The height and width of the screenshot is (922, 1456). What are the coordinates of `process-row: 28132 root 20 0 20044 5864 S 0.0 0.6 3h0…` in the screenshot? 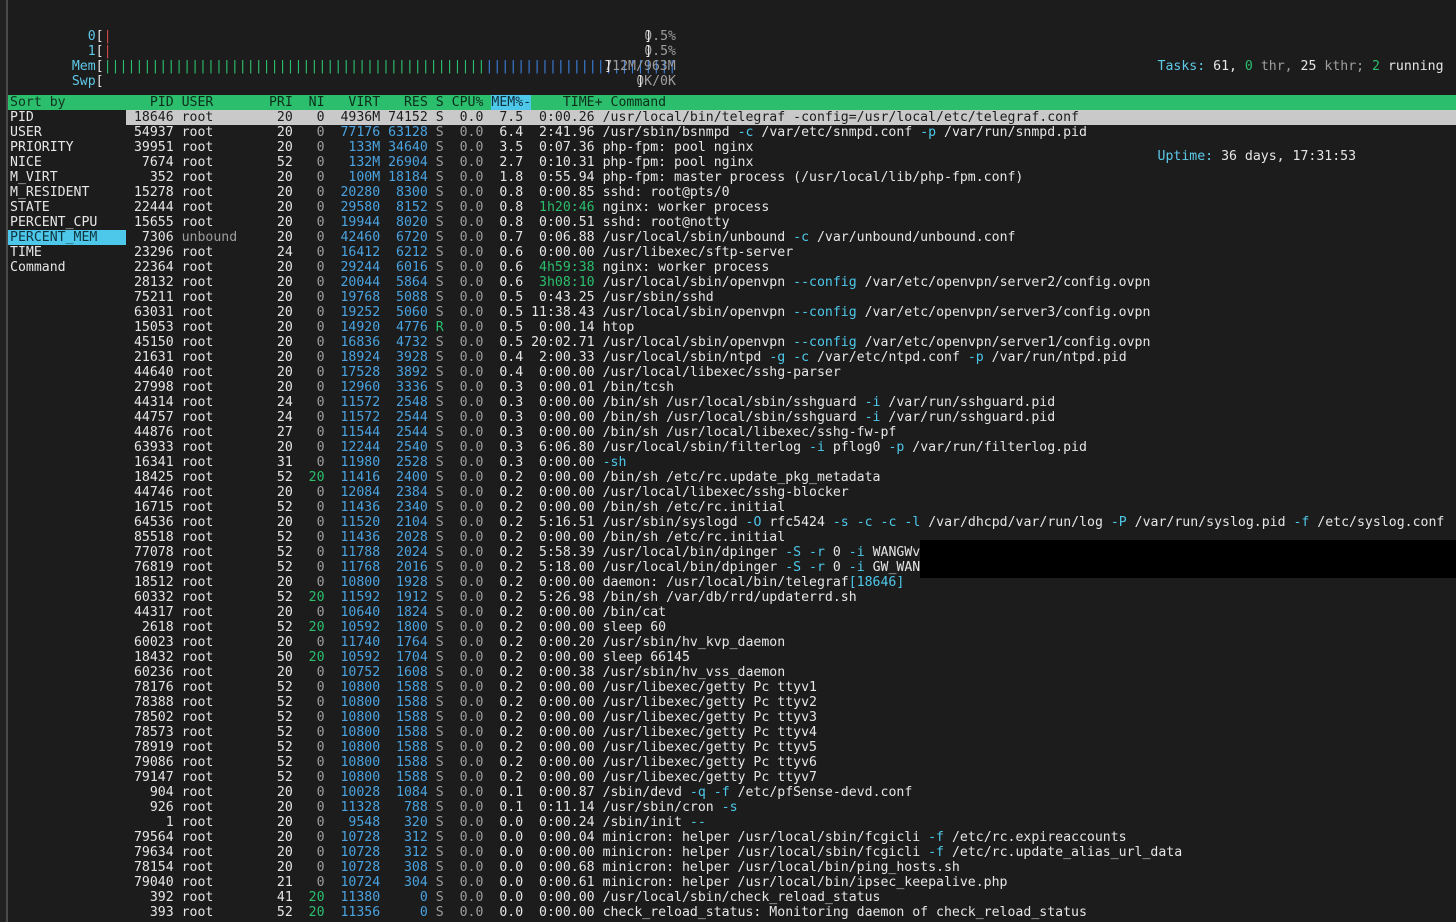 It's located at (791, 282).